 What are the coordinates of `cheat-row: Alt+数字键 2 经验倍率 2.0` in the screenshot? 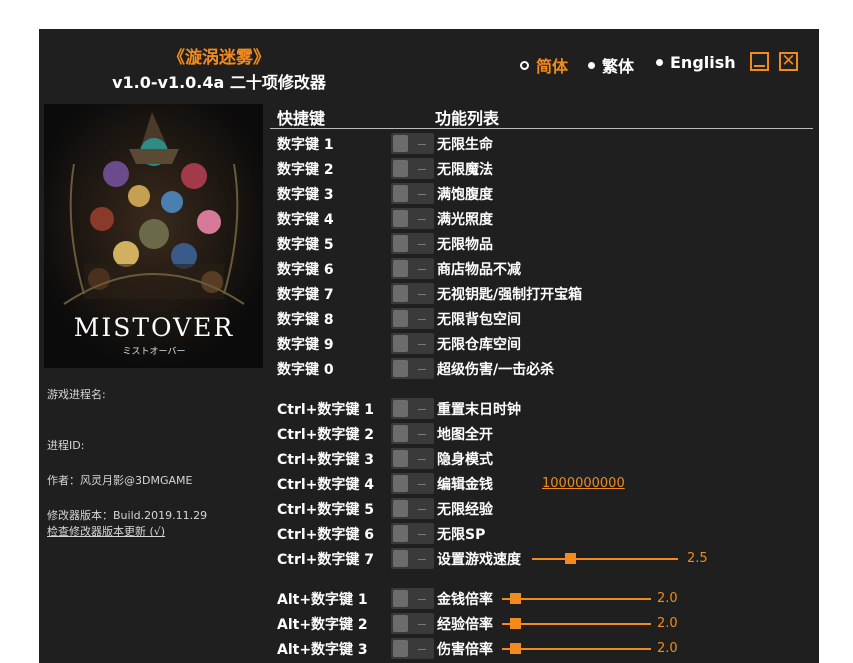 It's located at (547, 624).